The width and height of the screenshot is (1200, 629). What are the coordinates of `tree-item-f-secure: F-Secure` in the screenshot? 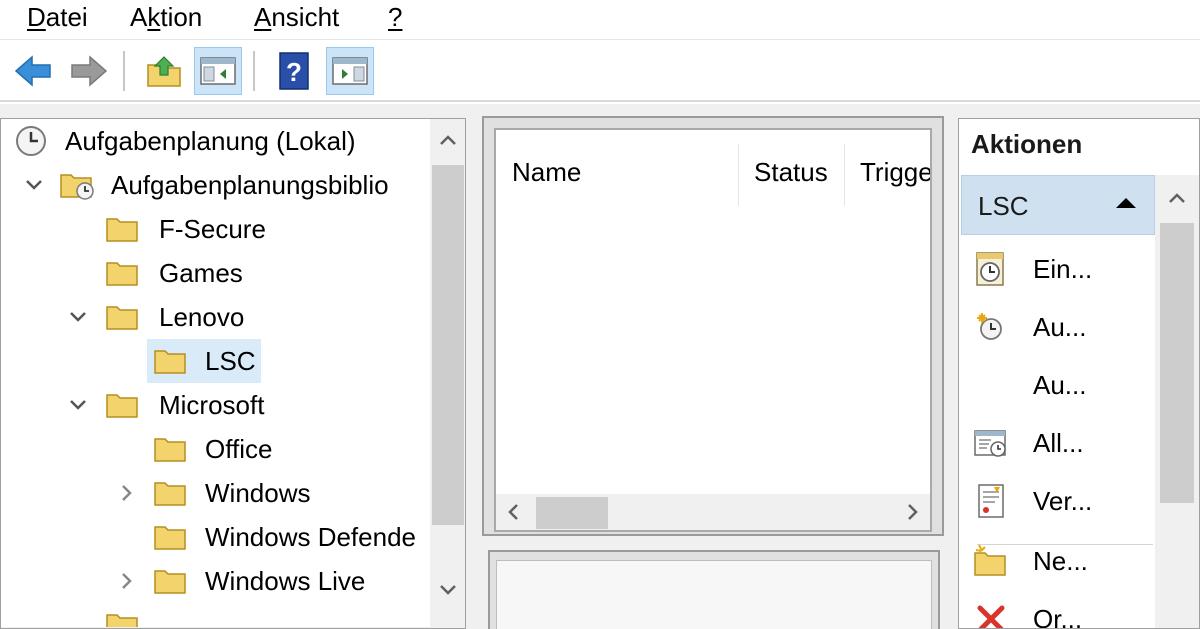 It's located at (216, 229).